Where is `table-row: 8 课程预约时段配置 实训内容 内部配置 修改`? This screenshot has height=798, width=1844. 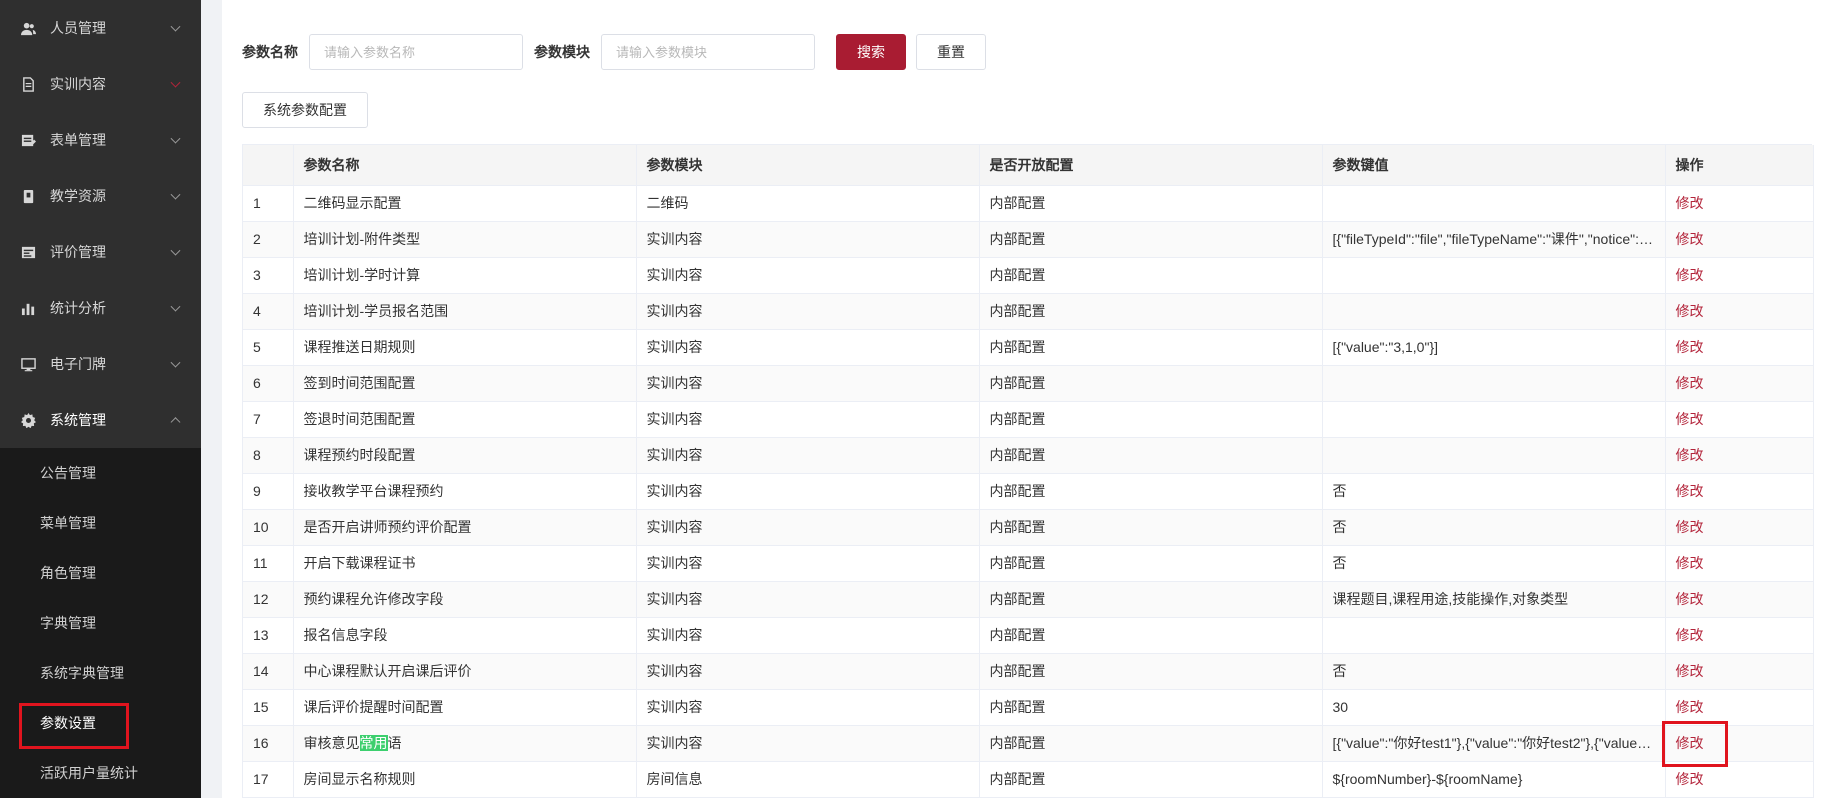
table-row: 8 课程预约时段配置 实训内容 内部配置 修改 is located at coordinates (1028, 455).